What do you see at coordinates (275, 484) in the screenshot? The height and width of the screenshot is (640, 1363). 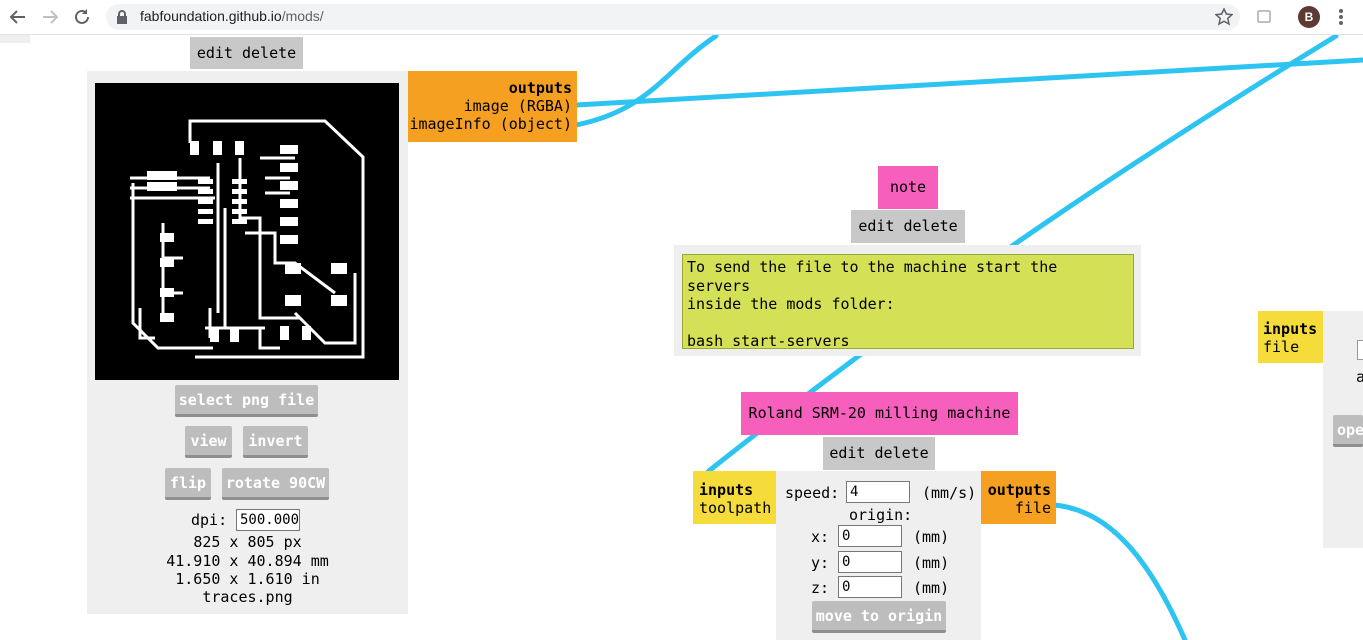 I see `rotate-90cw-button: rotate 90CW` at bounding box center [275, 484].